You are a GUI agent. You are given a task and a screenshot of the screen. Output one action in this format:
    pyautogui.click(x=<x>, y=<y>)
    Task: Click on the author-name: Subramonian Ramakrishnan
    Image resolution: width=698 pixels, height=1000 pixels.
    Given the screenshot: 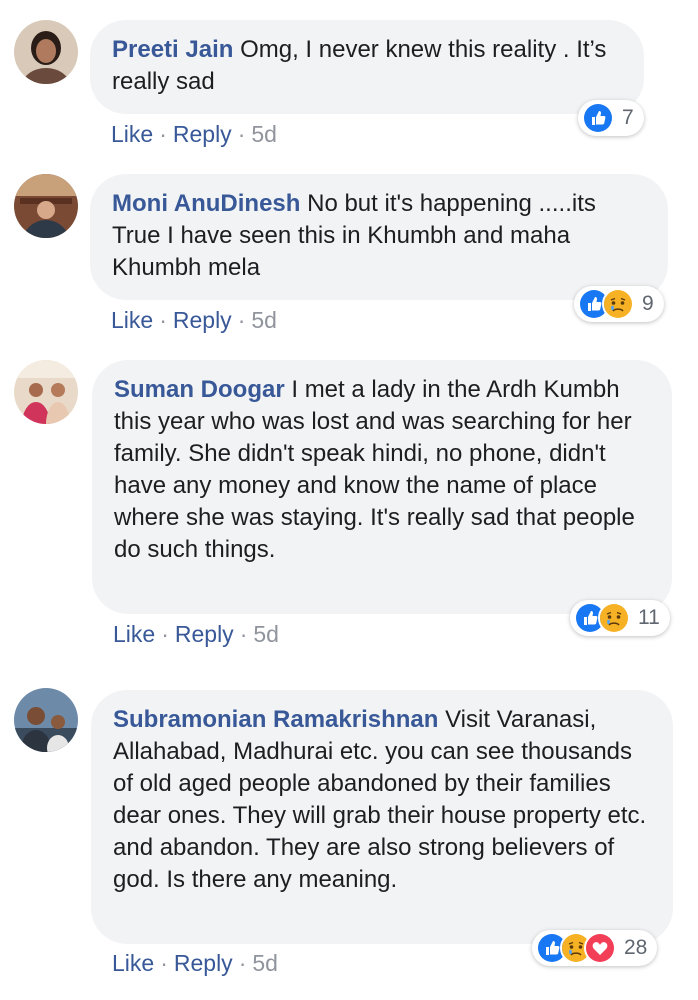 What is the action you would take?
    pyautogui.click(x=275, y=719)
    